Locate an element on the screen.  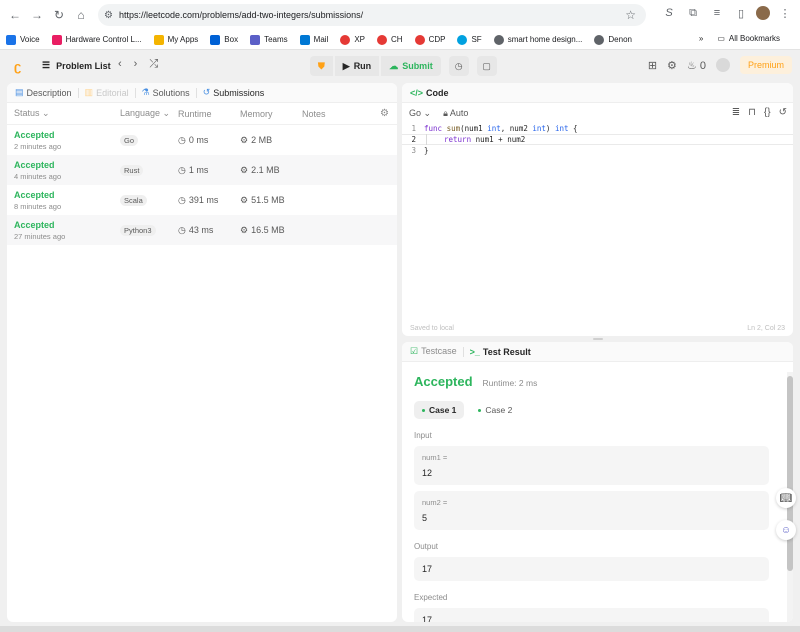
bookmark-star-icon: ☆ is located at coordinates (630, 15).